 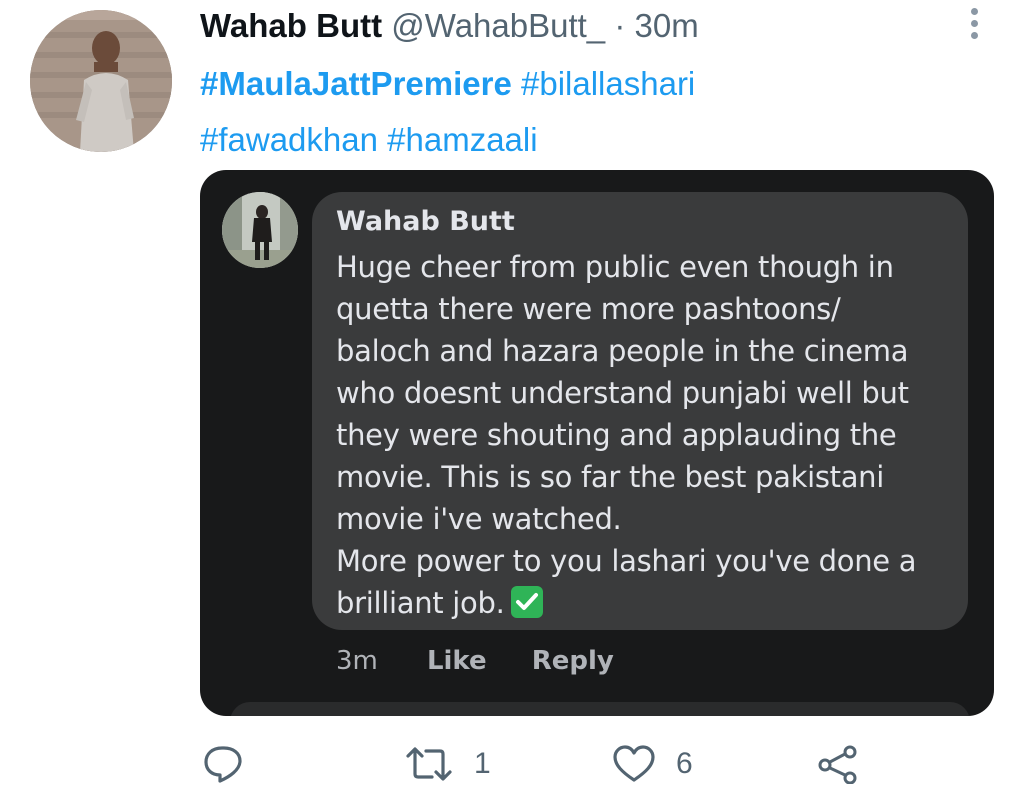 I want to click on hashtag-link: #MaulaJattPremiere, so click(x=356, y=83).